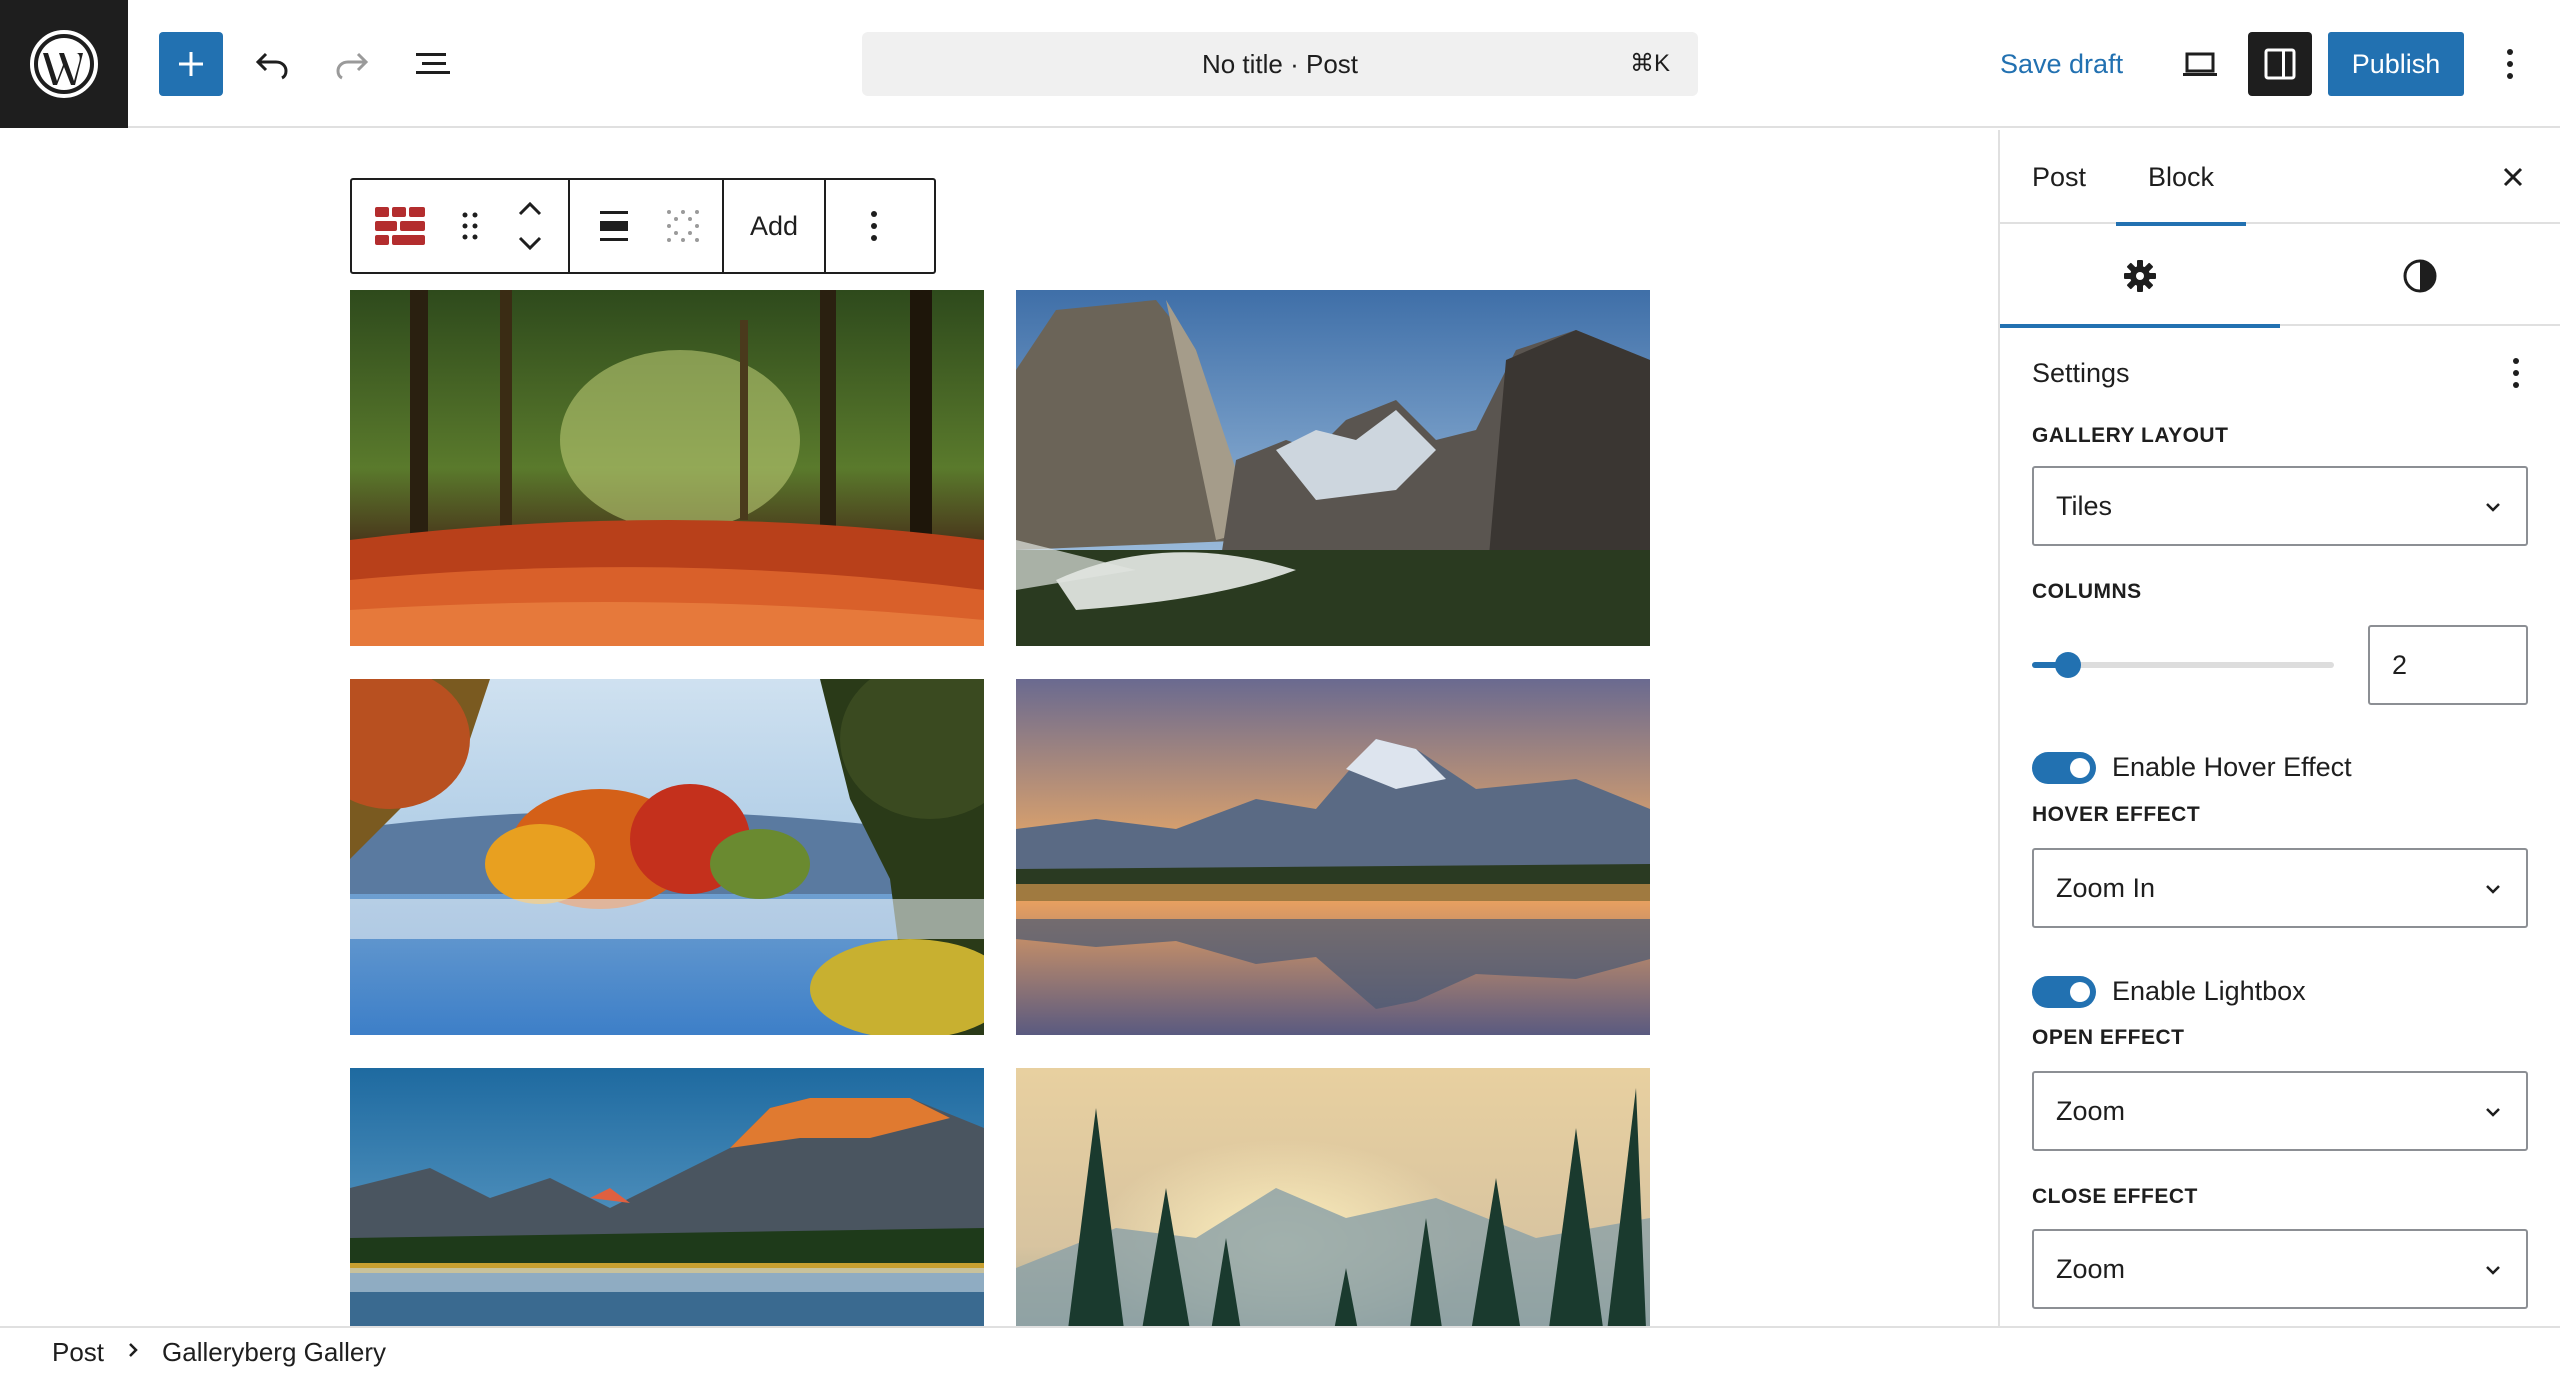 This screenshot has width=2560, height=1376. Describe the element at coordinates (2183, 665) in the screenshot. I see `columns-slider` at that location.